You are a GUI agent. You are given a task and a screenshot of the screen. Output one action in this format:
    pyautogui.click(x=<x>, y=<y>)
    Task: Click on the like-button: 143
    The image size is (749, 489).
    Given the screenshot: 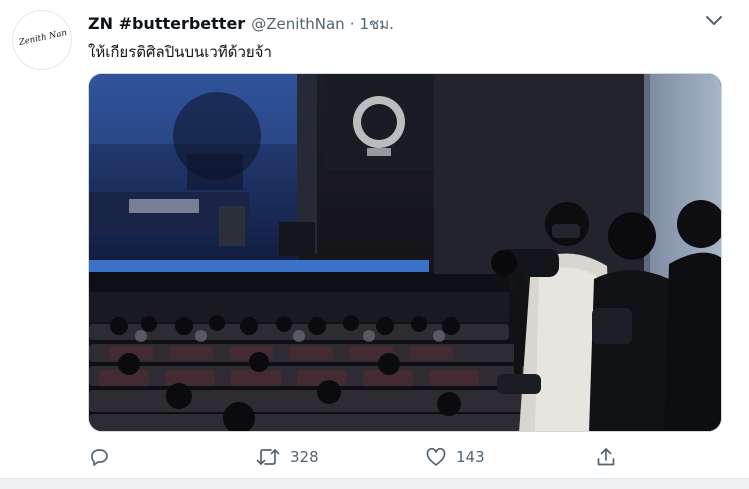 What is the action you would take?
    pyautogui.click(x=455, y=457)
    